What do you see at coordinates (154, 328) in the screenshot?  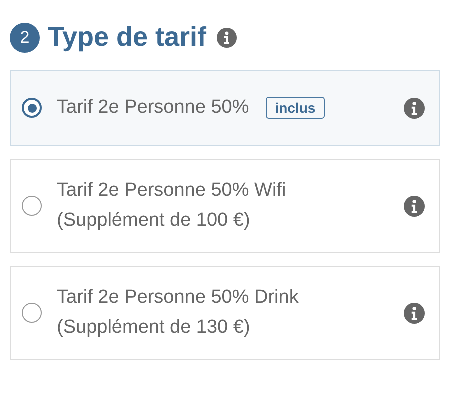 I see `option-note: (Supplément de 130 €)` at bounding box center [154, 328].